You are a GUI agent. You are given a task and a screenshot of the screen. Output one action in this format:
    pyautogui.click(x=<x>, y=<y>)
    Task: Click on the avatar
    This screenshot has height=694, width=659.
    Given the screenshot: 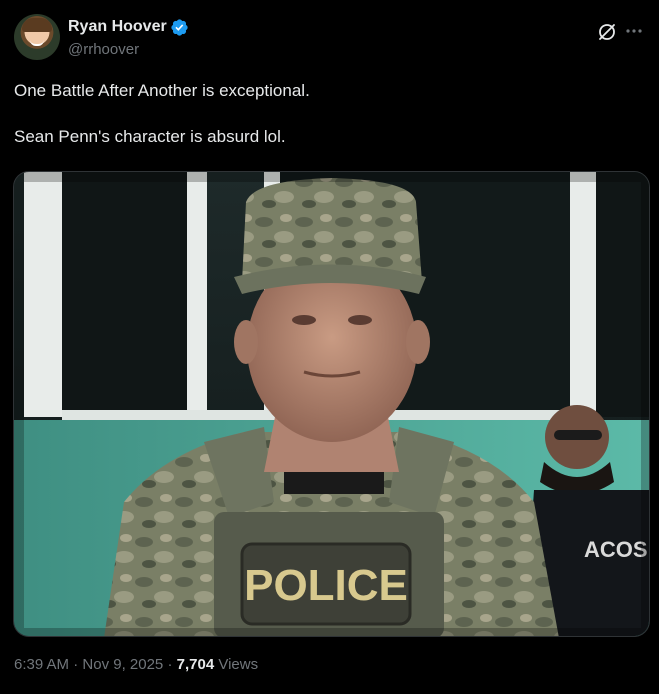 What is the action you would take?
    pyautogui.click(x=37, y=37)
    